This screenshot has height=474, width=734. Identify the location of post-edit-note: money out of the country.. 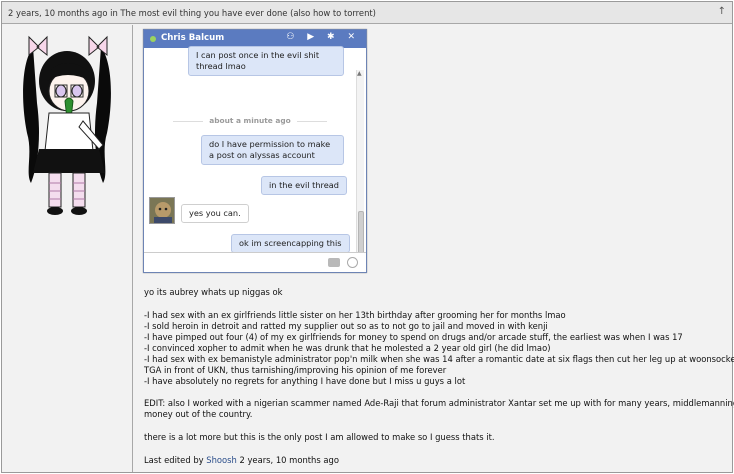
(198, 414).